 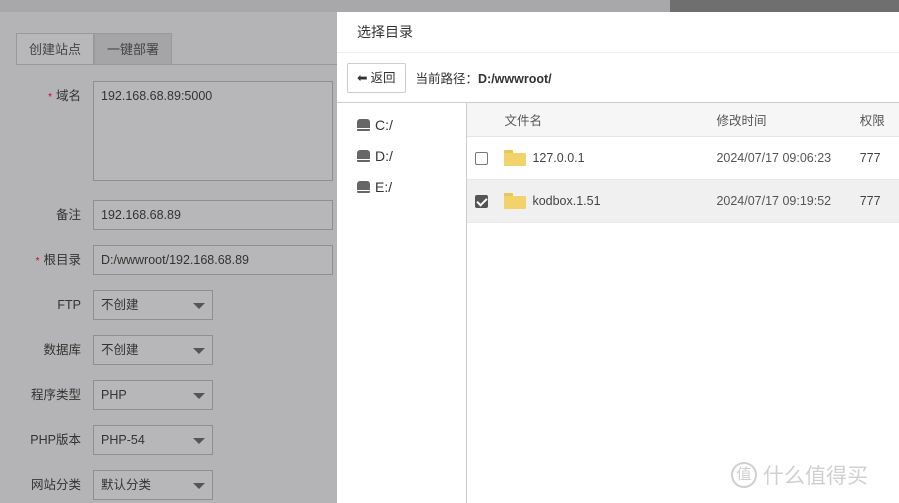 What do you see at coordinates (402, 303) in the screenshot?
I see `drive-list: C:/ D:/ E:/` at bounding box center [402, 303].